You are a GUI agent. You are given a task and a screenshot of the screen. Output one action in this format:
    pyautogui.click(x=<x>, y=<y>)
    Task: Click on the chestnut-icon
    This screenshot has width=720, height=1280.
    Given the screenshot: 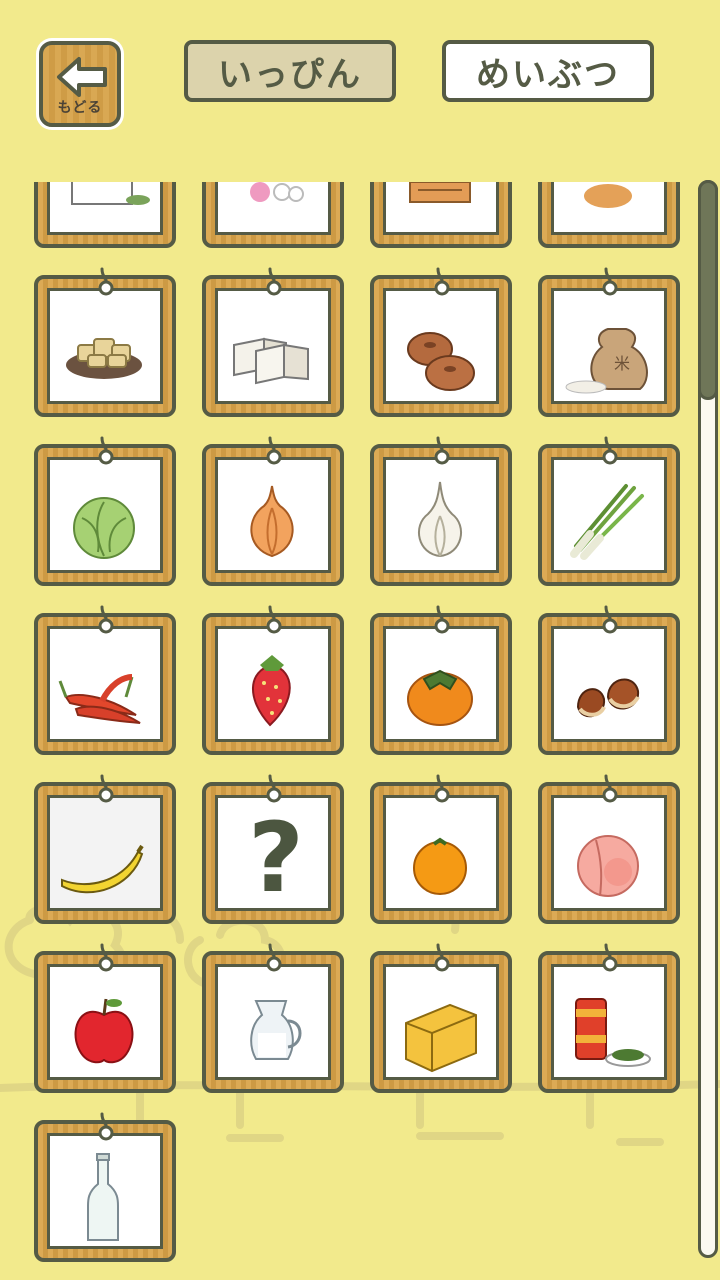 What is the action you would take?
    pyautogui.click(x=608, y=698)
    